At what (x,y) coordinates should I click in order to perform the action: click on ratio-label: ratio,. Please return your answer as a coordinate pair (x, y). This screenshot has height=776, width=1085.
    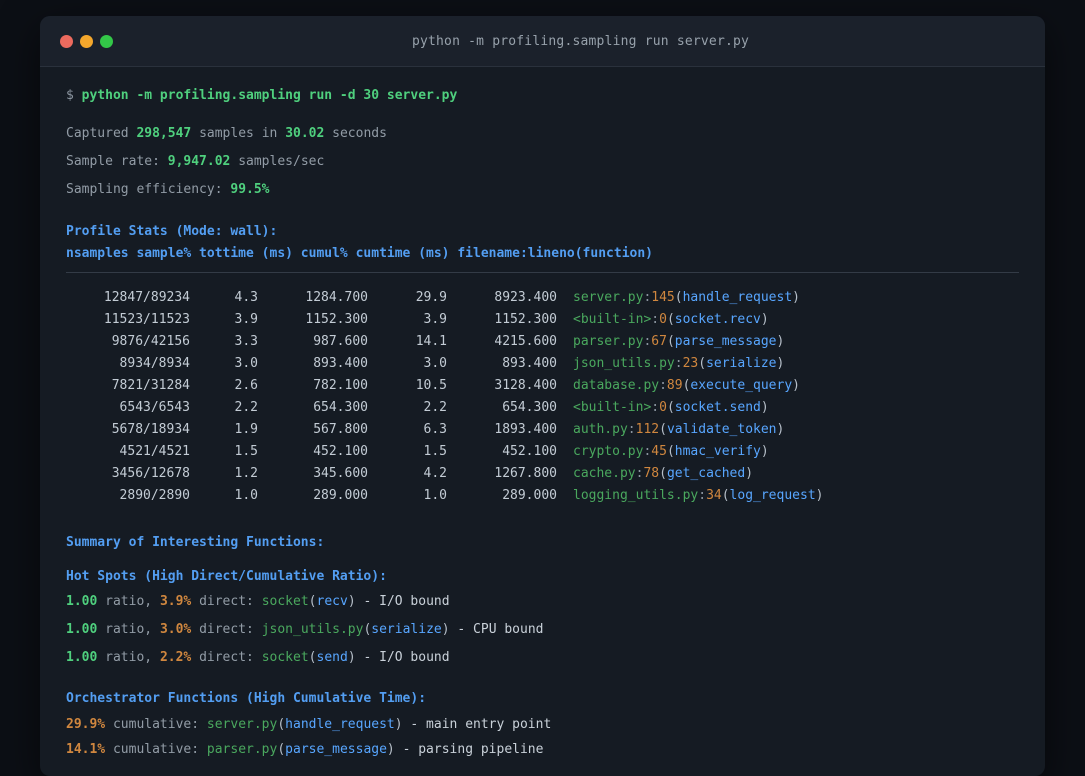
    Looking at the image, I should click on (129, 601).